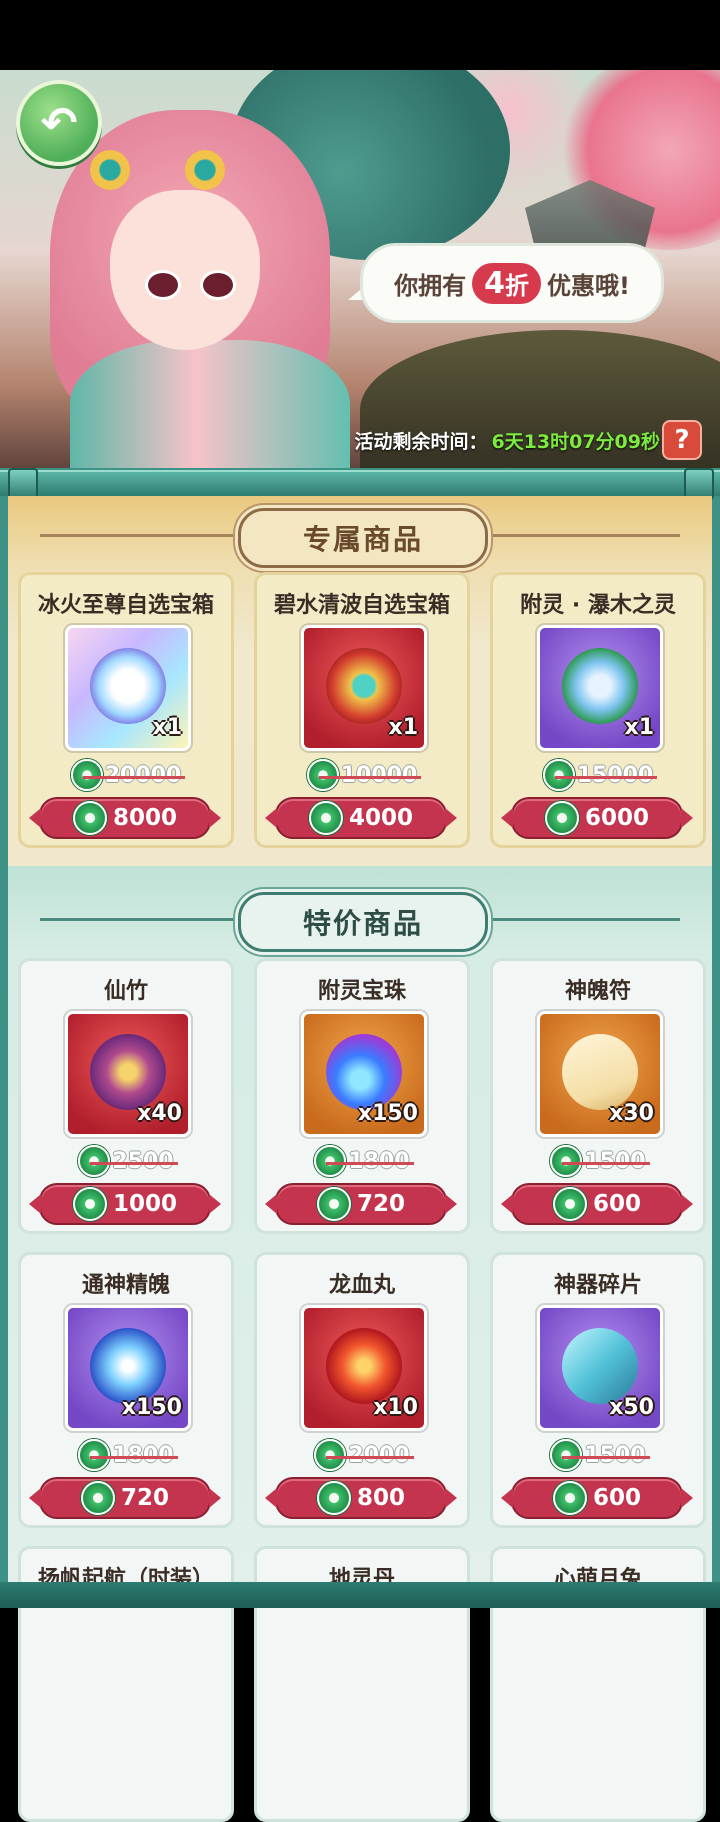 This screenshot has width=720, height=1822. I want to click on back-arrow-icon: ↶, so click(59, 123).